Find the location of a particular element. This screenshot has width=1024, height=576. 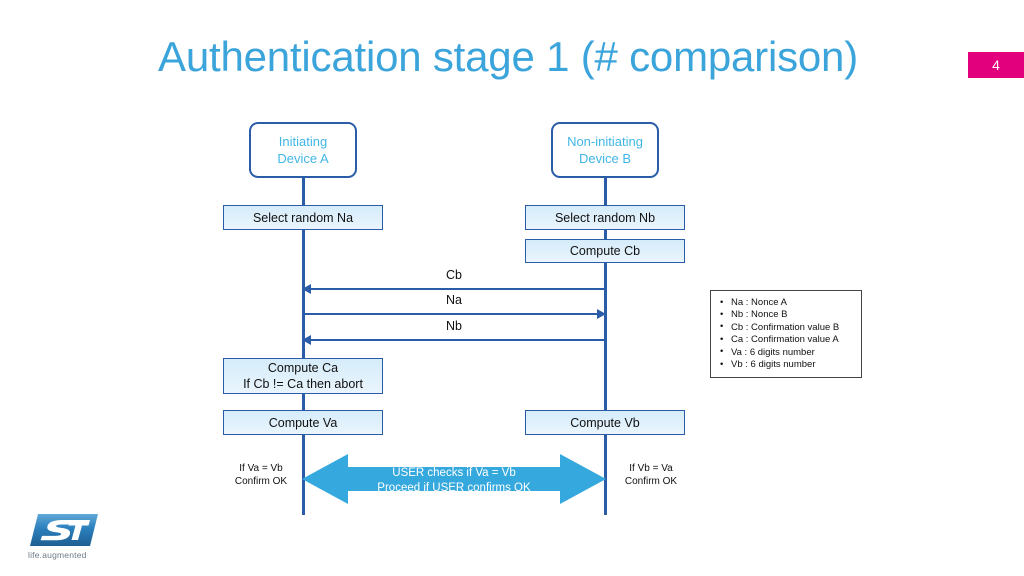

note-right-line1: If Vb = Va is located at coordinates (651, 468).